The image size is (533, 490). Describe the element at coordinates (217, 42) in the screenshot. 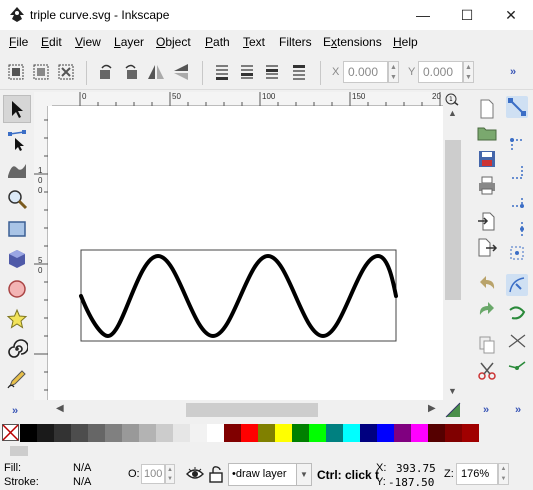

I see `menu-path: Path` at that location.